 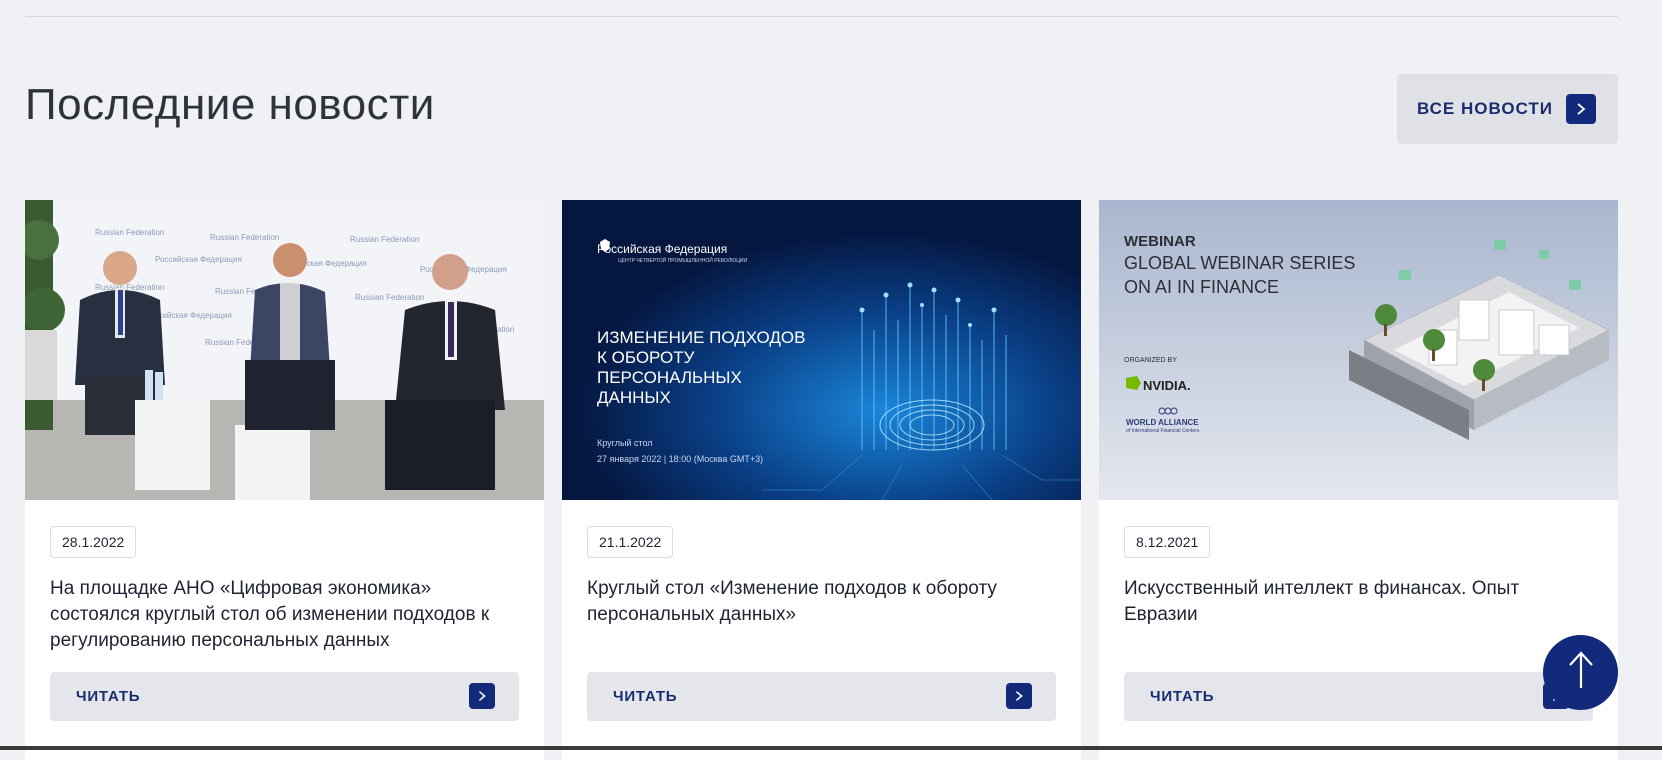 What do you see at coordinates (630, 542) in the screenshot?
I see `news-date: 21.1.2022` at bounding box center [630, 542].